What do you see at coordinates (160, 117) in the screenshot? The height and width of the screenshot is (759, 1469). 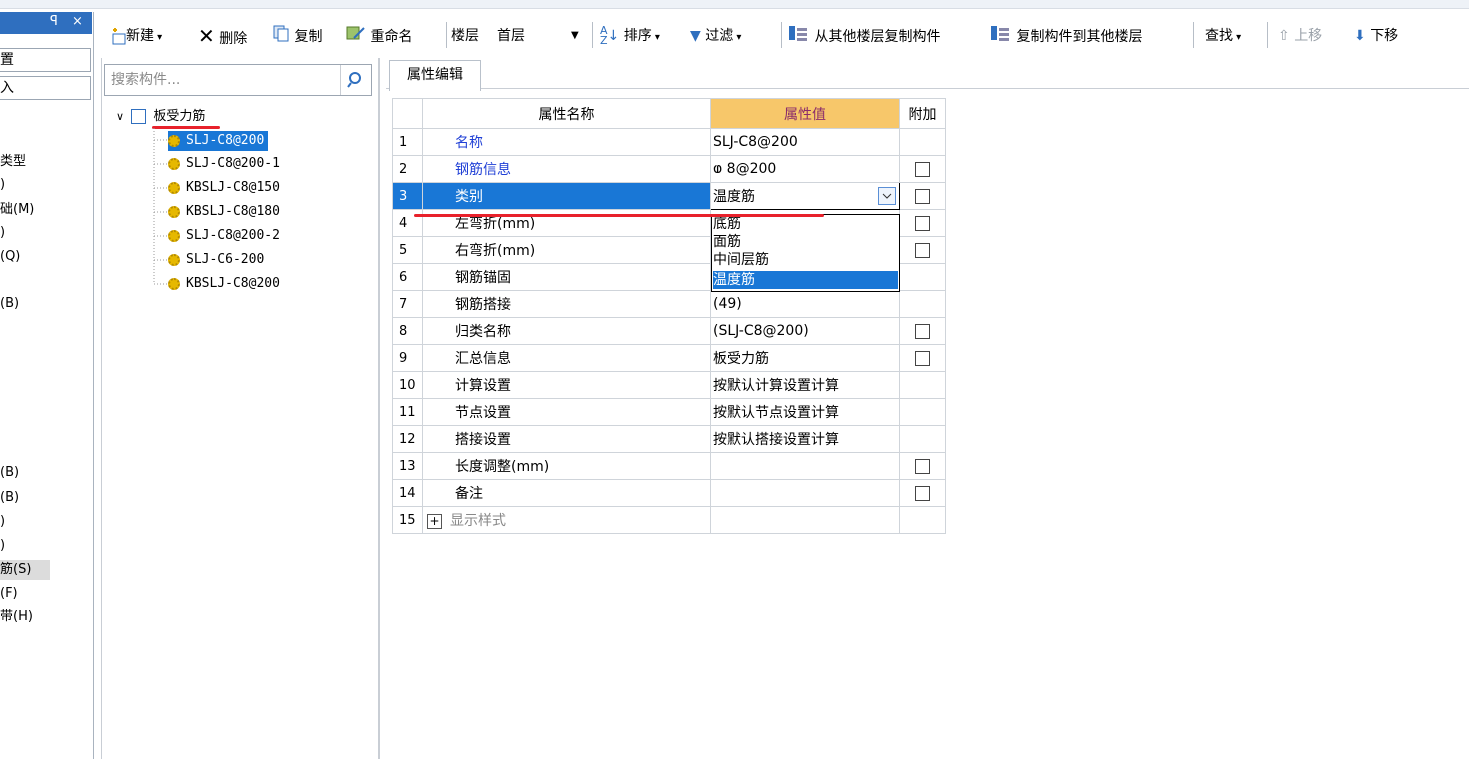 I see `tree-root: ∨ 板受力筋` at bounding box center [160, 117].